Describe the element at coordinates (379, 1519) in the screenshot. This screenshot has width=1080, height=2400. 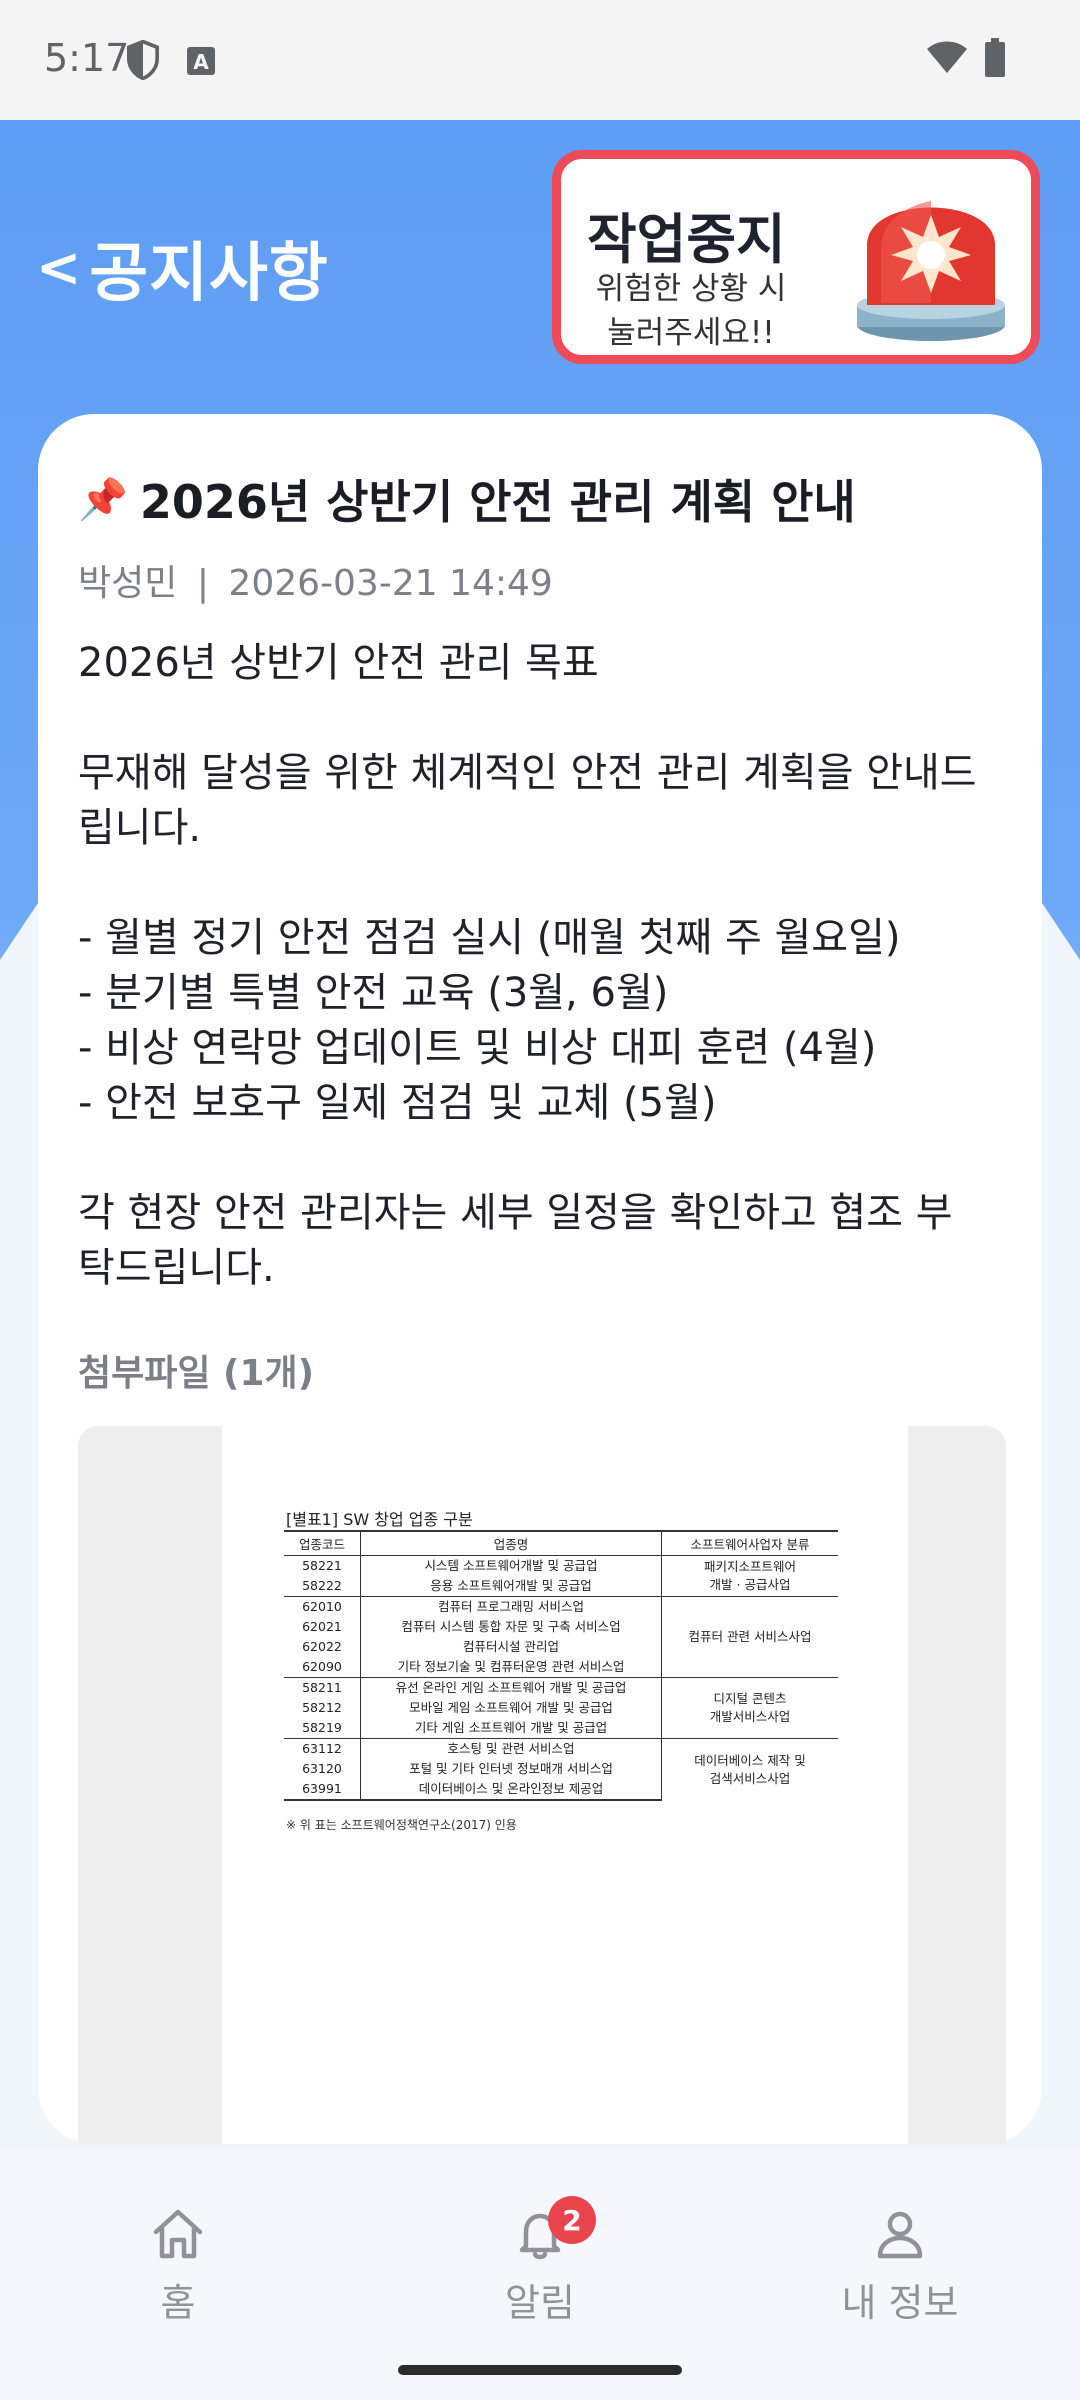
I see `doc-caption: [별표1] SW 창업 업종 구분` at that location.